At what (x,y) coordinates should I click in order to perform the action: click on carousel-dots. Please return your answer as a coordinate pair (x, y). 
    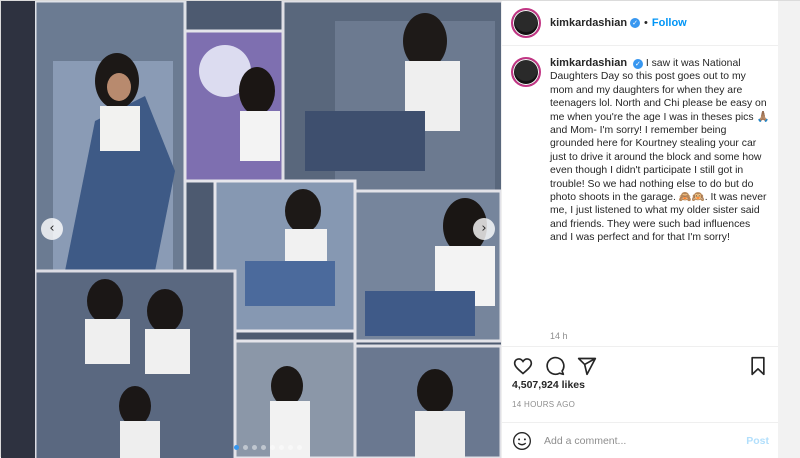
    Looking at the image, I should click on (268, 447).